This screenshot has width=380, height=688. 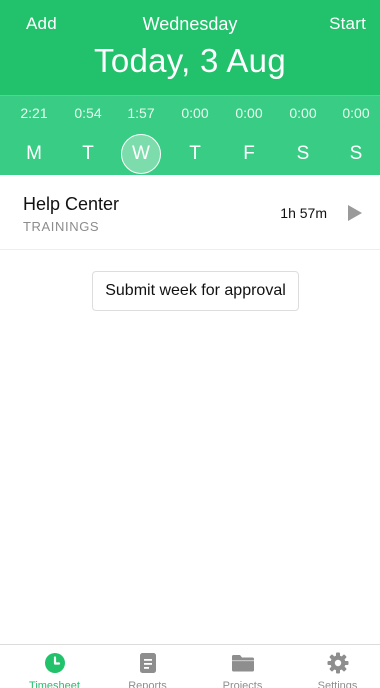 What do you see at coordinates (34, 136) in the screenshot?
I see `day-monday: 2:21 M` at bounding box center [34, 136].